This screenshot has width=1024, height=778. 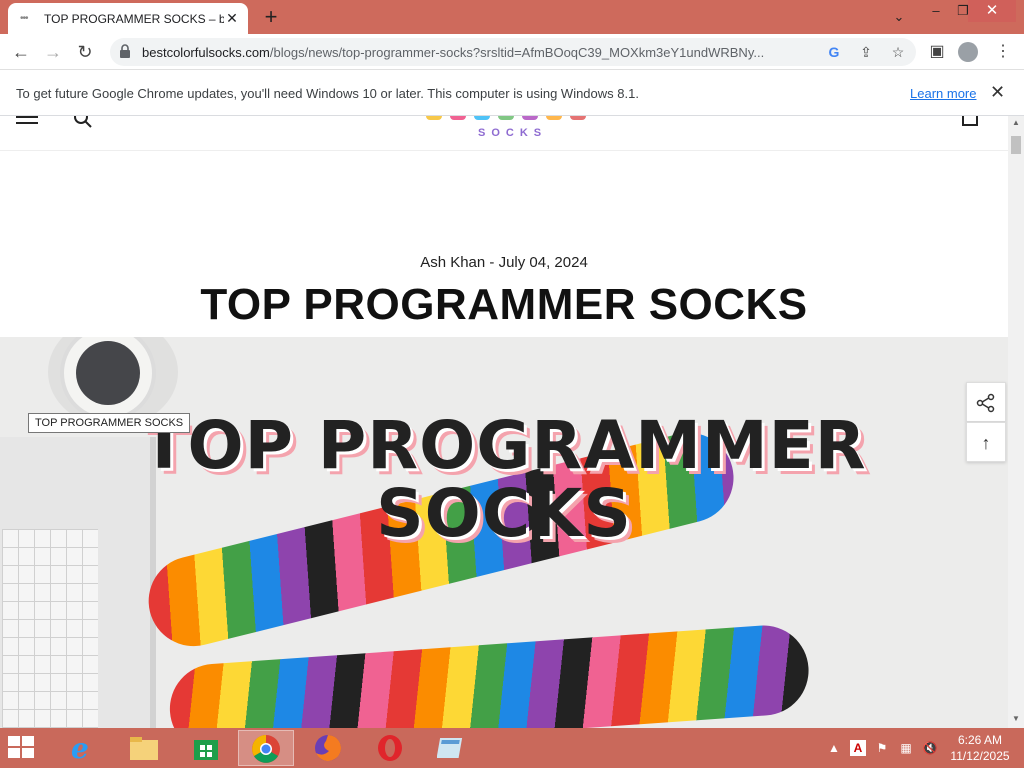 I want to click on search-icon, so click(x=83, y=122).